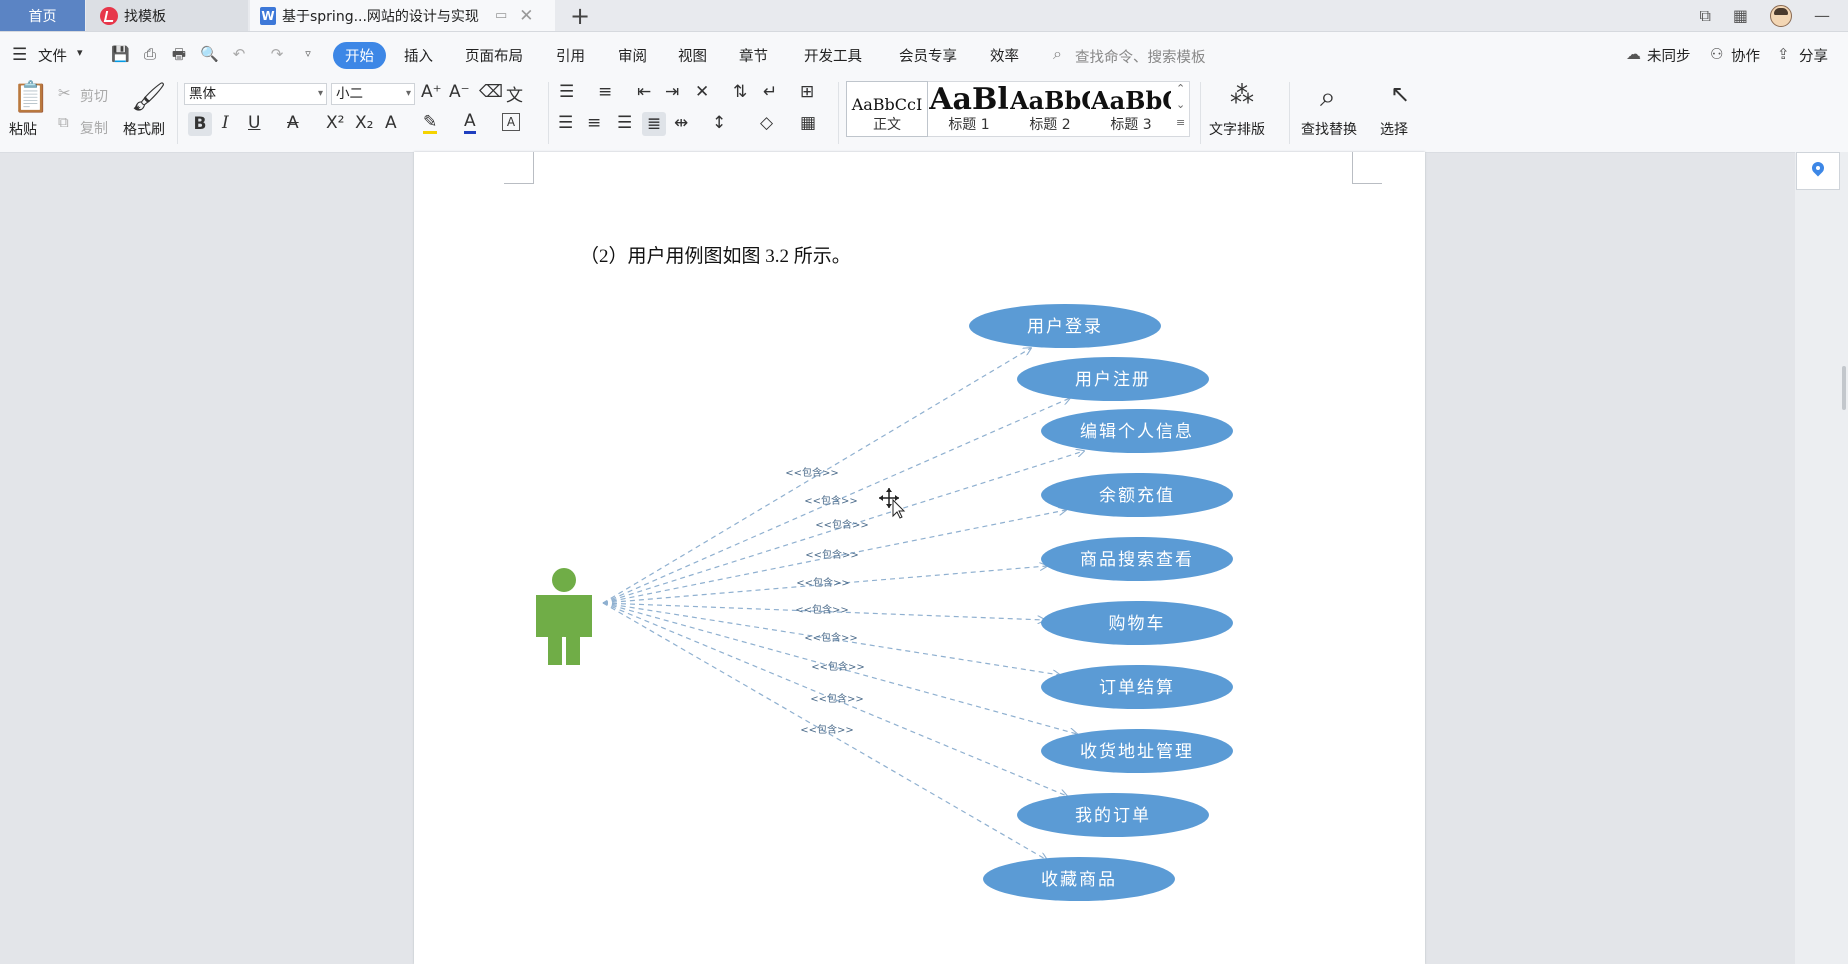  What do you see at coordinates (94, 96) in the screenshot?
I see `cut-button: 剪切` at bounding box center [94, 96].